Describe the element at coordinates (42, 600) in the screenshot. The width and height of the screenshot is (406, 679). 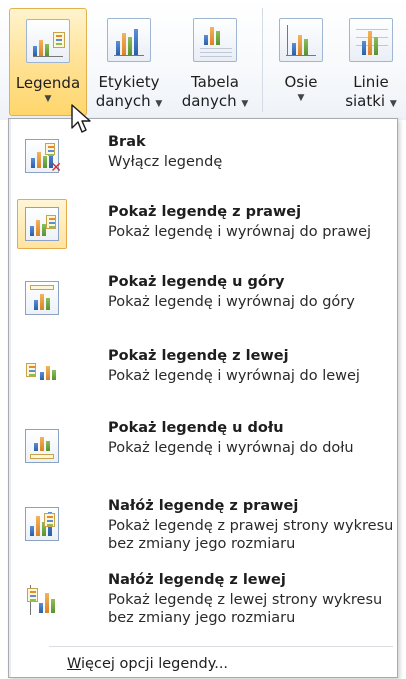
I see `legend-overlay-left-icon` at that location.